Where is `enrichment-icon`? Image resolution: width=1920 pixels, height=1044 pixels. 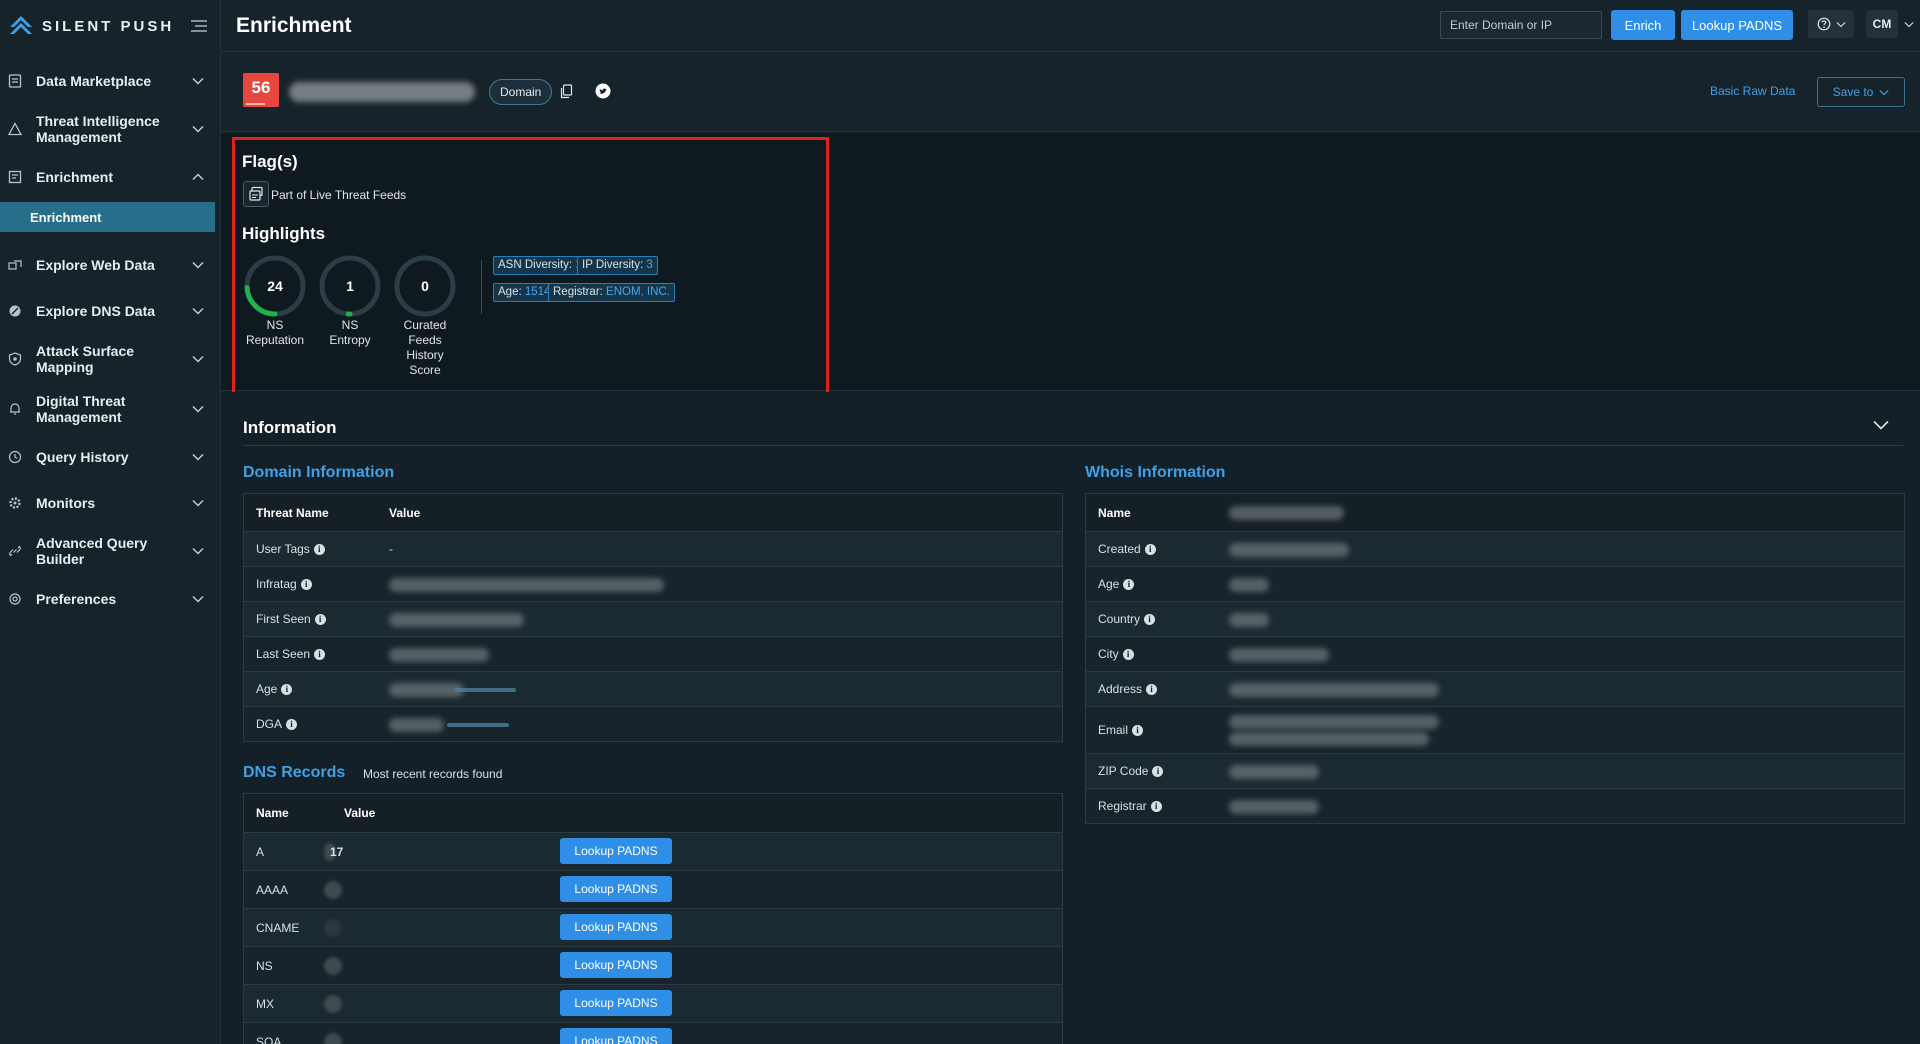 enrichment-icon is located at coordinates (15, 177).